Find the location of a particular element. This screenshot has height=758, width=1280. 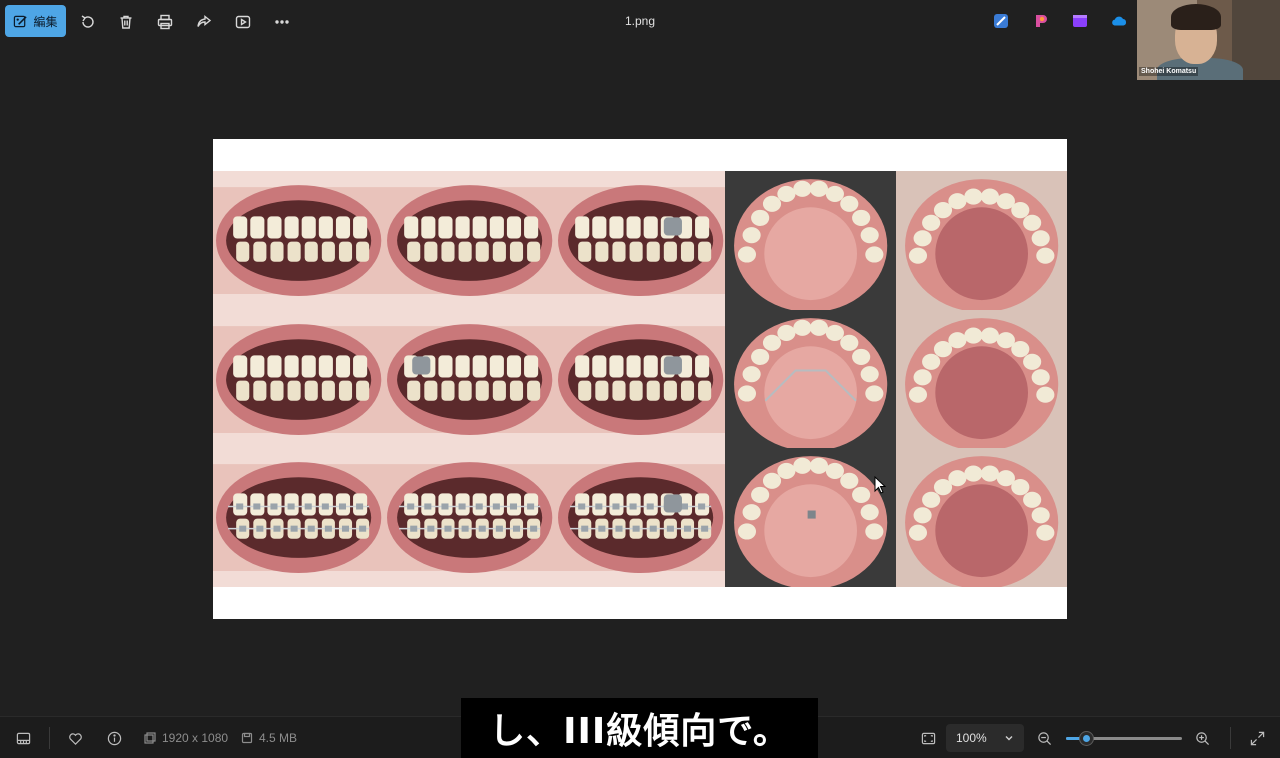

onedrive-cloud-icon is located at coordinates (1119, 21).